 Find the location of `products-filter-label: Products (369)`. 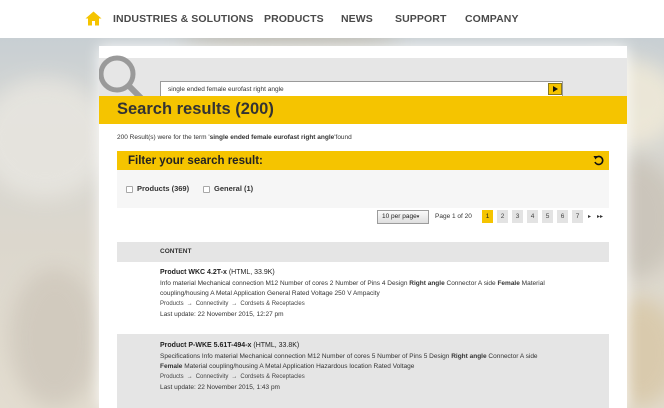

products-filter-label: Products (369) is located at coordinates (163, 188).